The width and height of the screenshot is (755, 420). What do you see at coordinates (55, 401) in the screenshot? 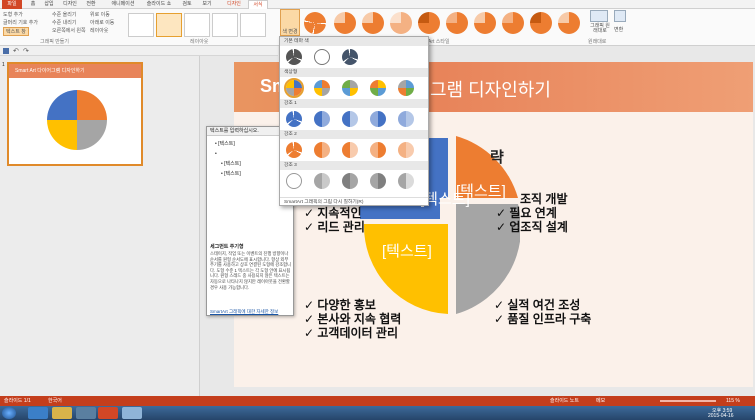
I see `language-indicator: 한국어` at bounding box center [55, 401].